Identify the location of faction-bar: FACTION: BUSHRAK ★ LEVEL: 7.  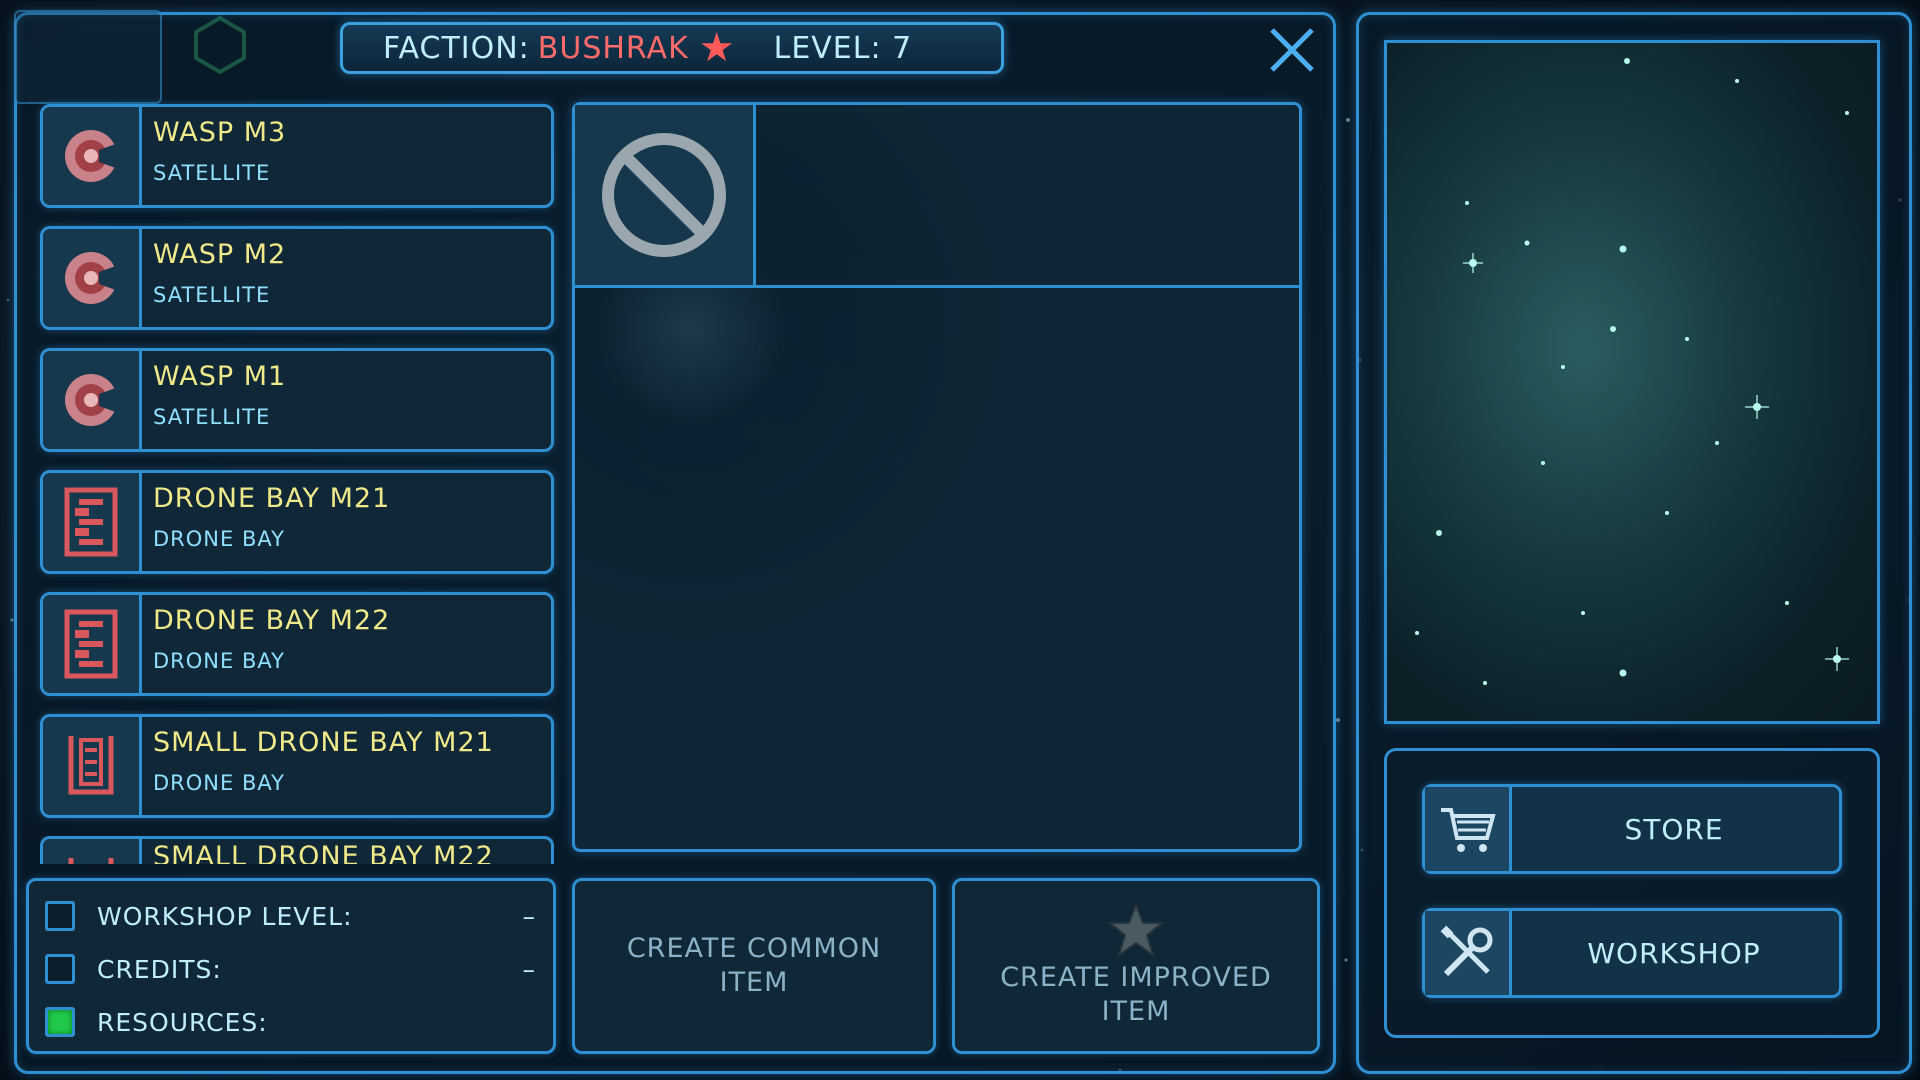
(672, 48).